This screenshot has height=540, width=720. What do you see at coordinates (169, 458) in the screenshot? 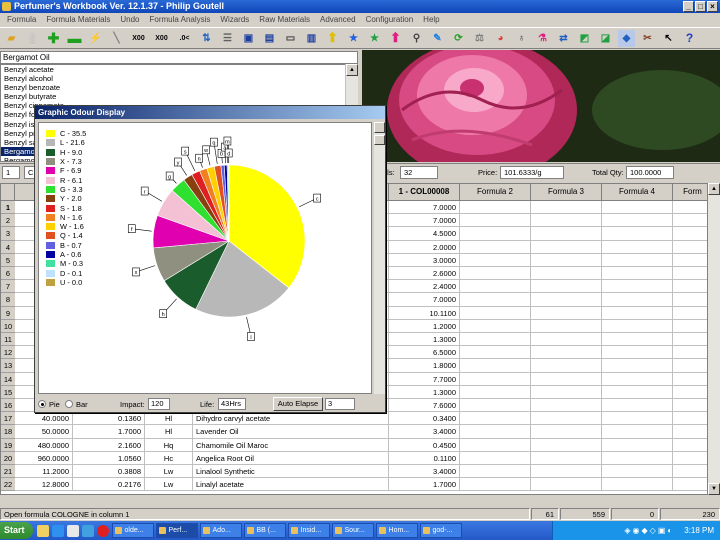
I see `grid-cell: Hc` at bounding box center [169, 458].